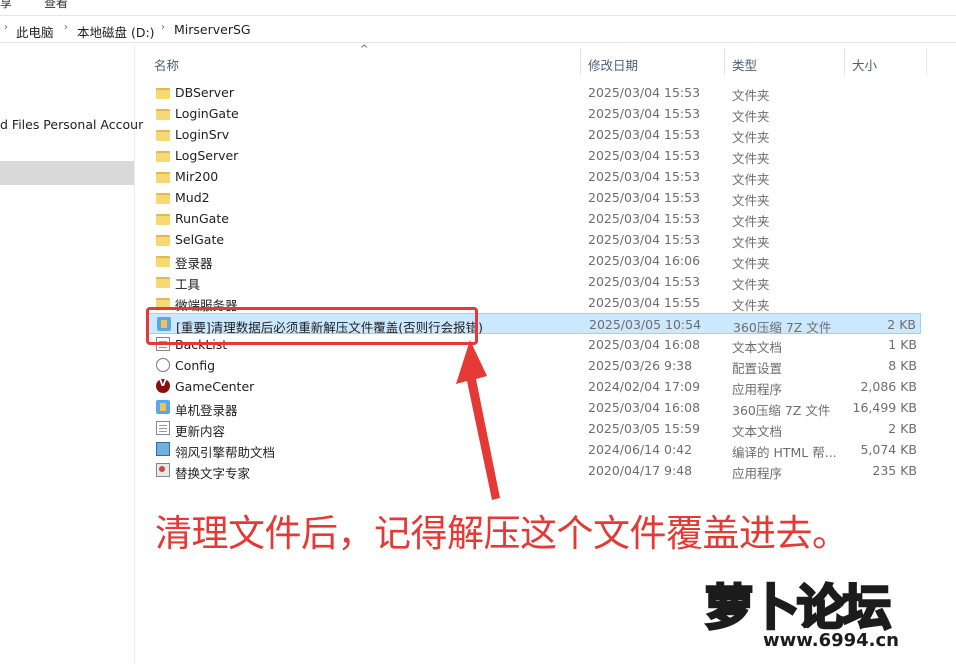  I want to click on file-type: 360压缩 7Z 文件, so click(781, 410).